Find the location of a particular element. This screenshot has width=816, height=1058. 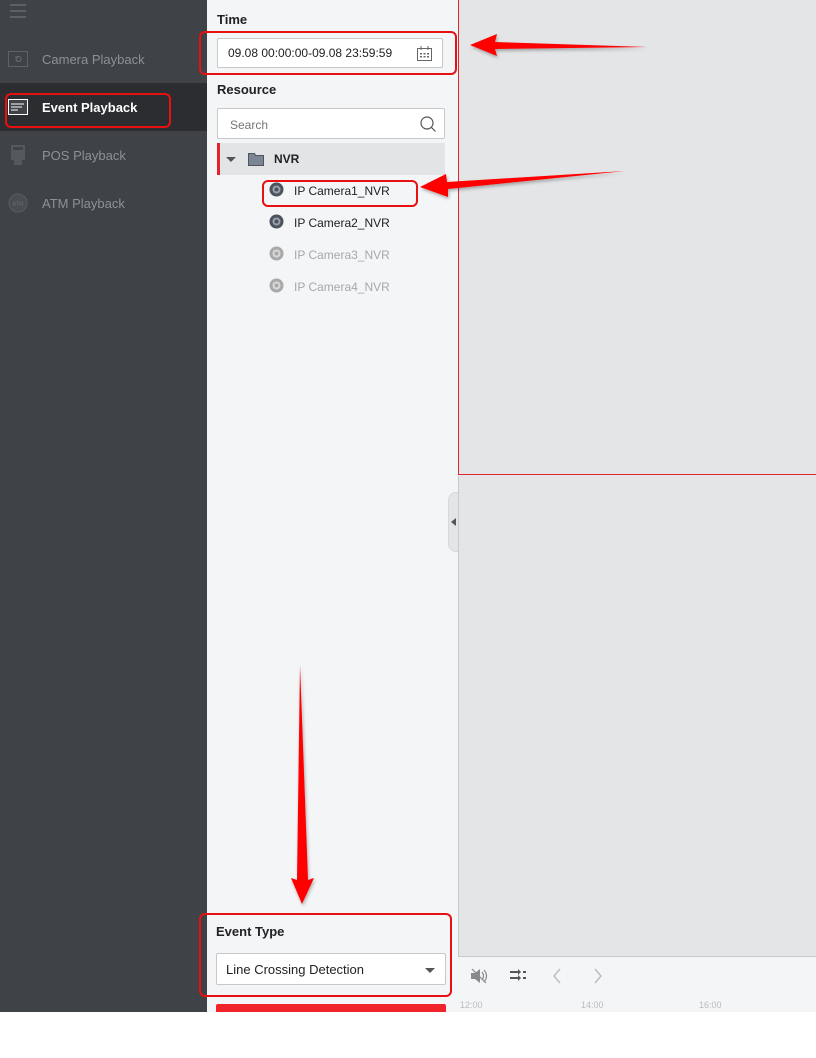

sidebar-item-event-playback: Event Playback is located at coordinates (103, 107).